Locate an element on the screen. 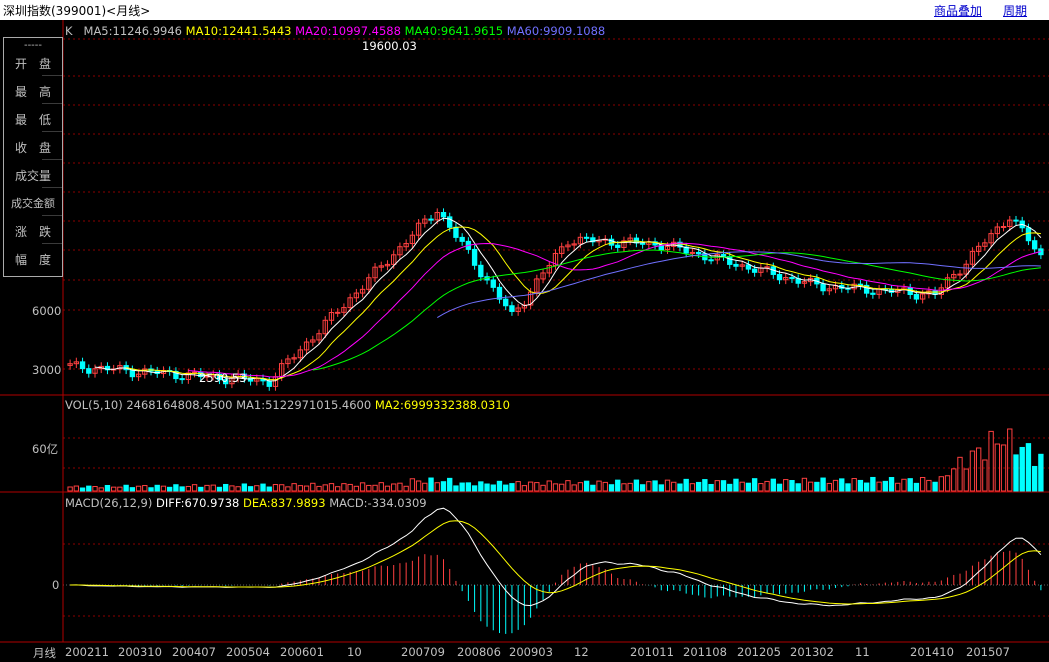  info-high: 最 高 is located at coordinates (32, 92).